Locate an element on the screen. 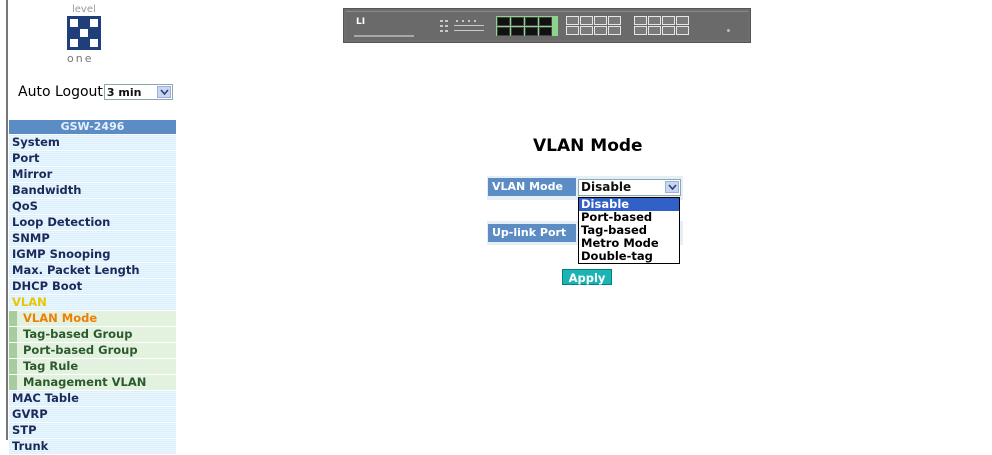 The image size is (992, 455). menu-item-trunk: Trunk is located at coordinates (92, 447).